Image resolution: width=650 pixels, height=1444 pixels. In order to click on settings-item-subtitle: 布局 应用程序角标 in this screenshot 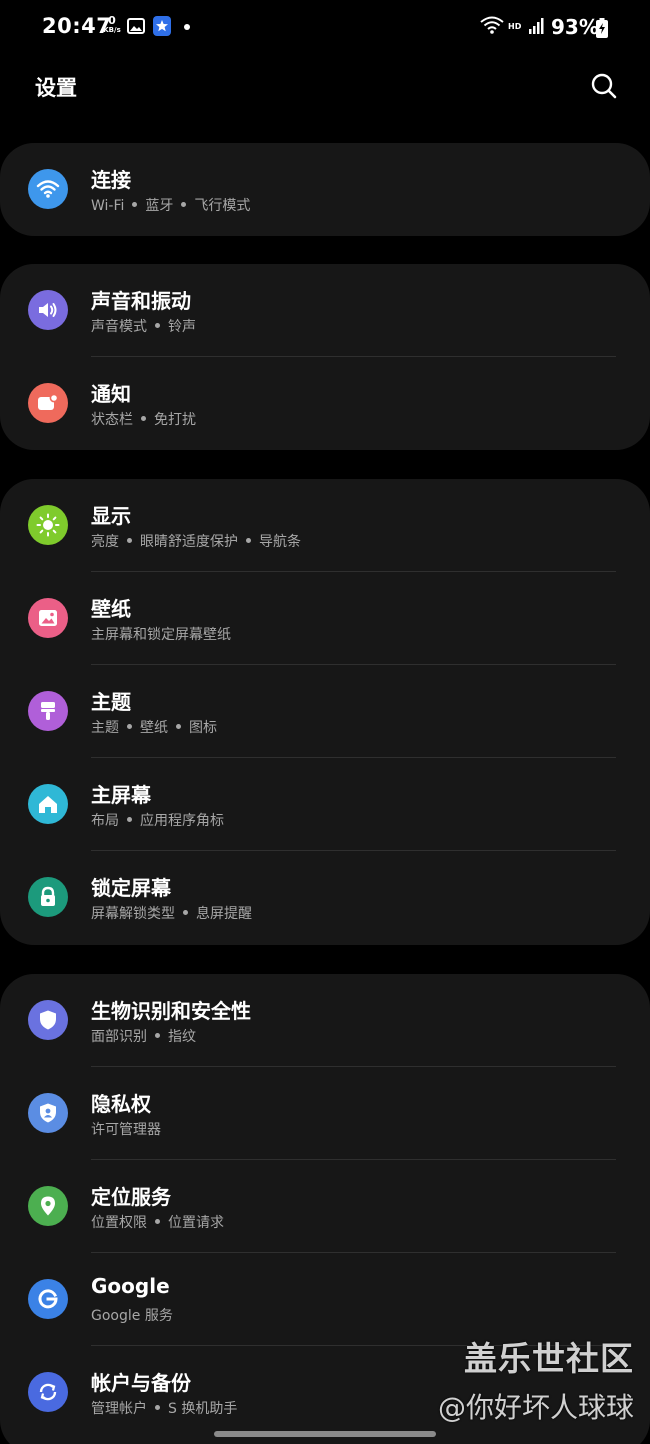, I will do `click(157, 820)`.